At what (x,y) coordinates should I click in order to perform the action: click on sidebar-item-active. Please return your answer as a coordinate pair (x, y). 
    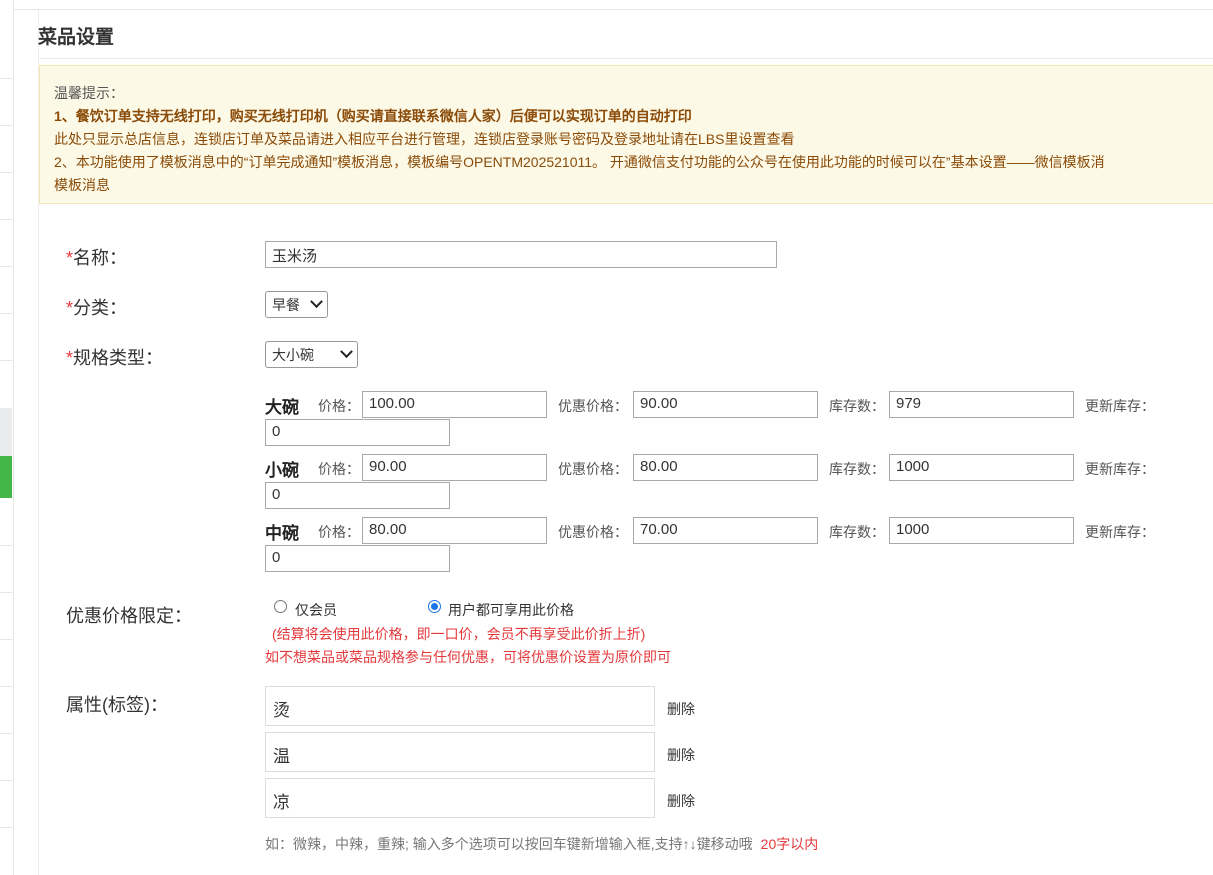
    Looking at the image, I should click on (6, 477).